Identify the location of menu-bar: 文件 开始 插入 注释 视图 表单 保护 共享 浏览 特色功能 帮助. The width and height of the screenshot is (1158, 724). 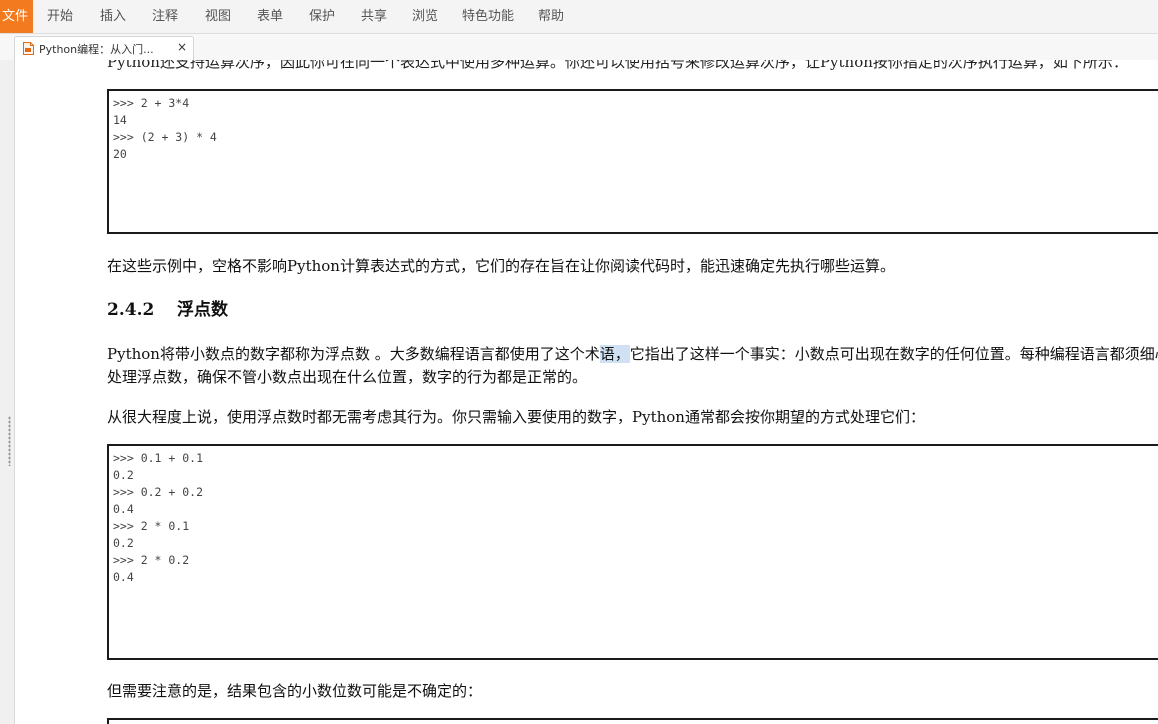
(579, 17).